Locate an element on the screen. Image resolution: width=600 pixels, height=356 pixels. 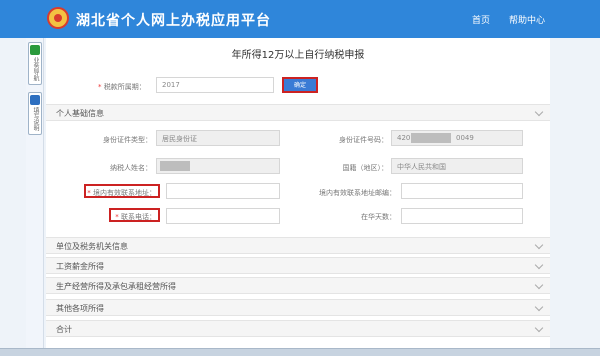
section-title: 工资薪金所得 is located at coordinates (80, 266).